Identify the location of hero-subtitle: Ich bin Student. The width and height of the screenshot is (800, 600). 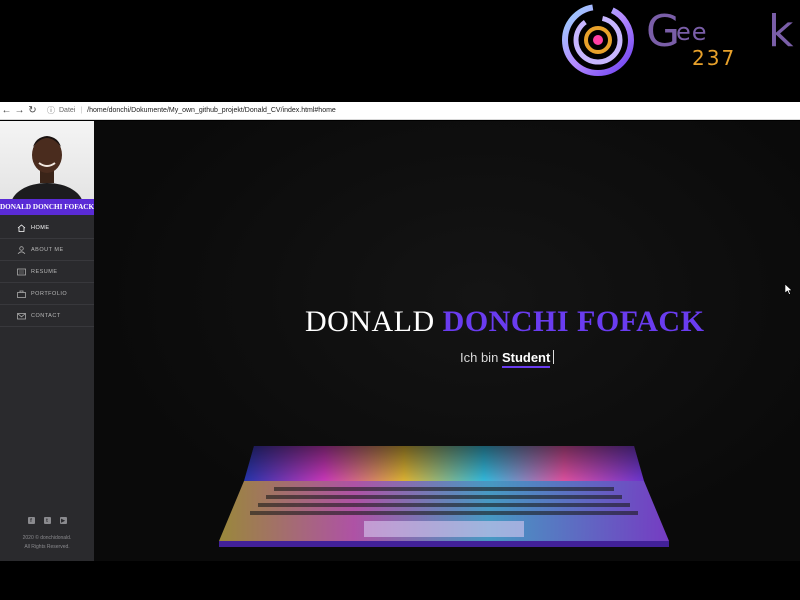
(507, 359).